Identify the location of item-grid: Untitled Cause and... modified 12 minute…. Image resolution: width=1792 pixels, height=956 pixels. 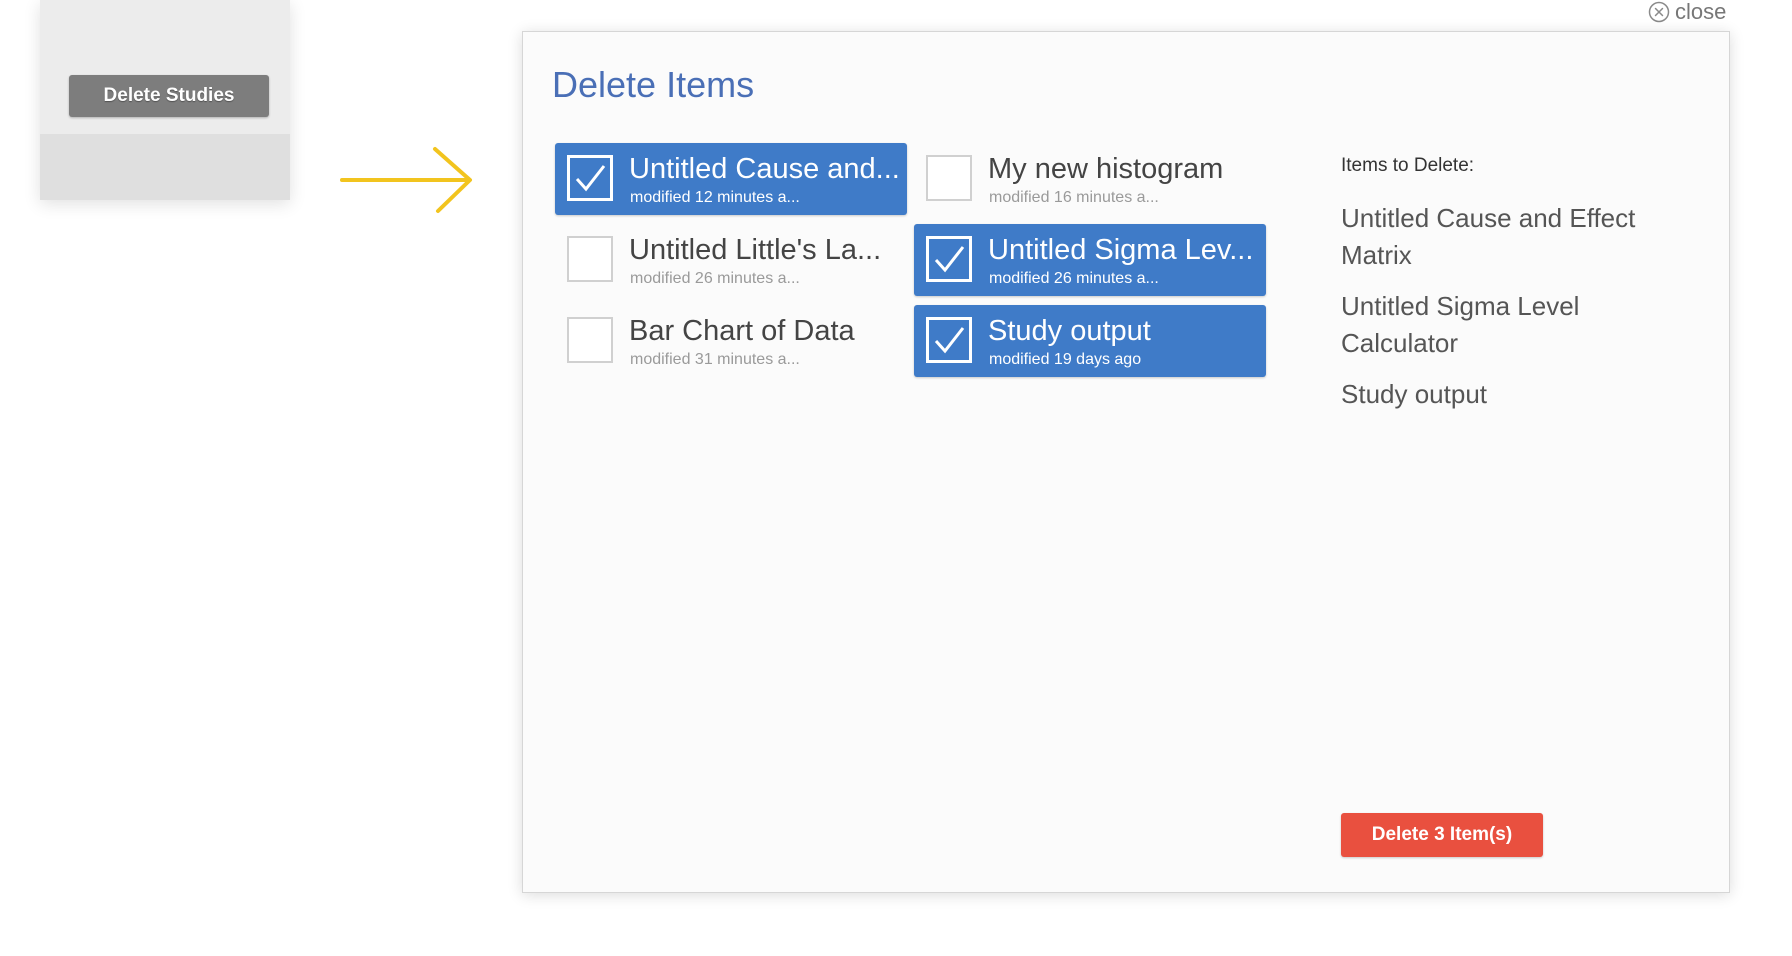
(915, 260).